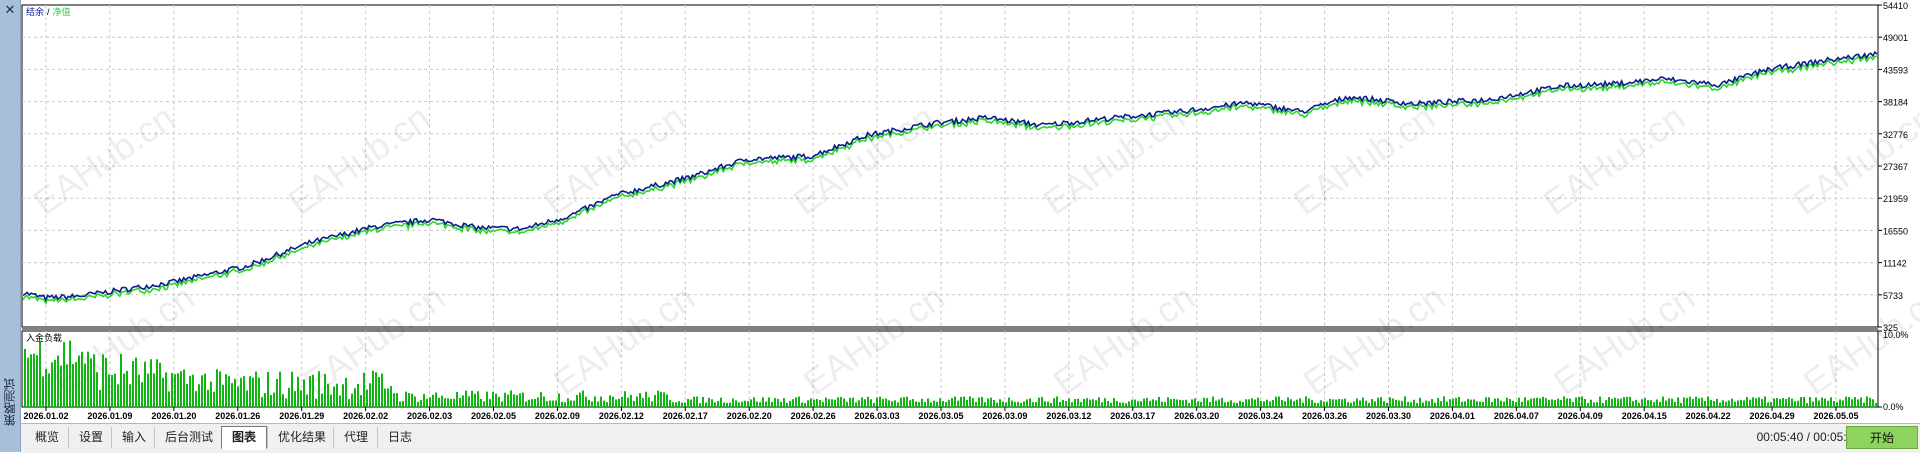 Image resolution: width=1920 pixels, height=453 pixels. Describe the element at coordinates (47, 437) in the screenshot. I see `tab-overview: 概览` at that location.